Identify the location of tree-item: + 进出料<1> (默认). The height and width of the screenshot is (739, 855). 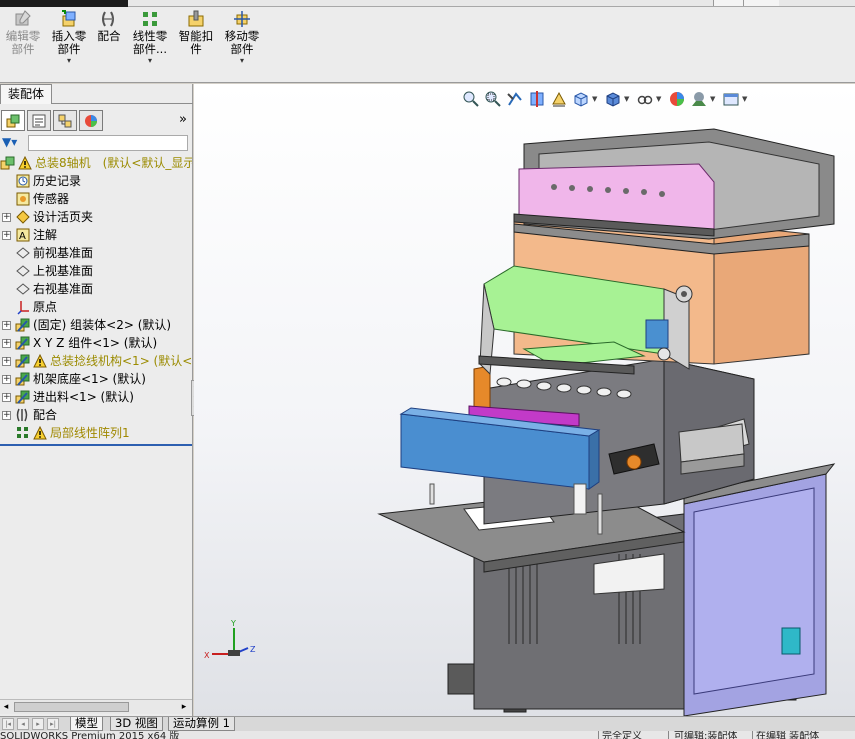
(96, 397).